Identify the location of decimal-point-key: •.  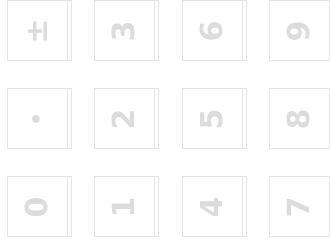
(39, 118).